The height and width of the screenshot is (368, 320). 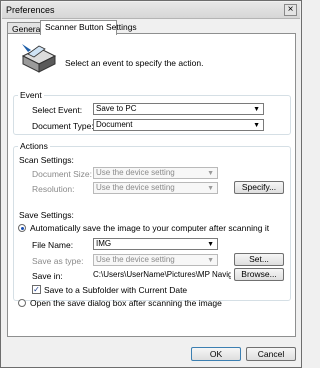 What do you see at coordinates (53, 189) in the screenshot?
I see `resolution-label: Resolution:` at bounding box center [53, 189].